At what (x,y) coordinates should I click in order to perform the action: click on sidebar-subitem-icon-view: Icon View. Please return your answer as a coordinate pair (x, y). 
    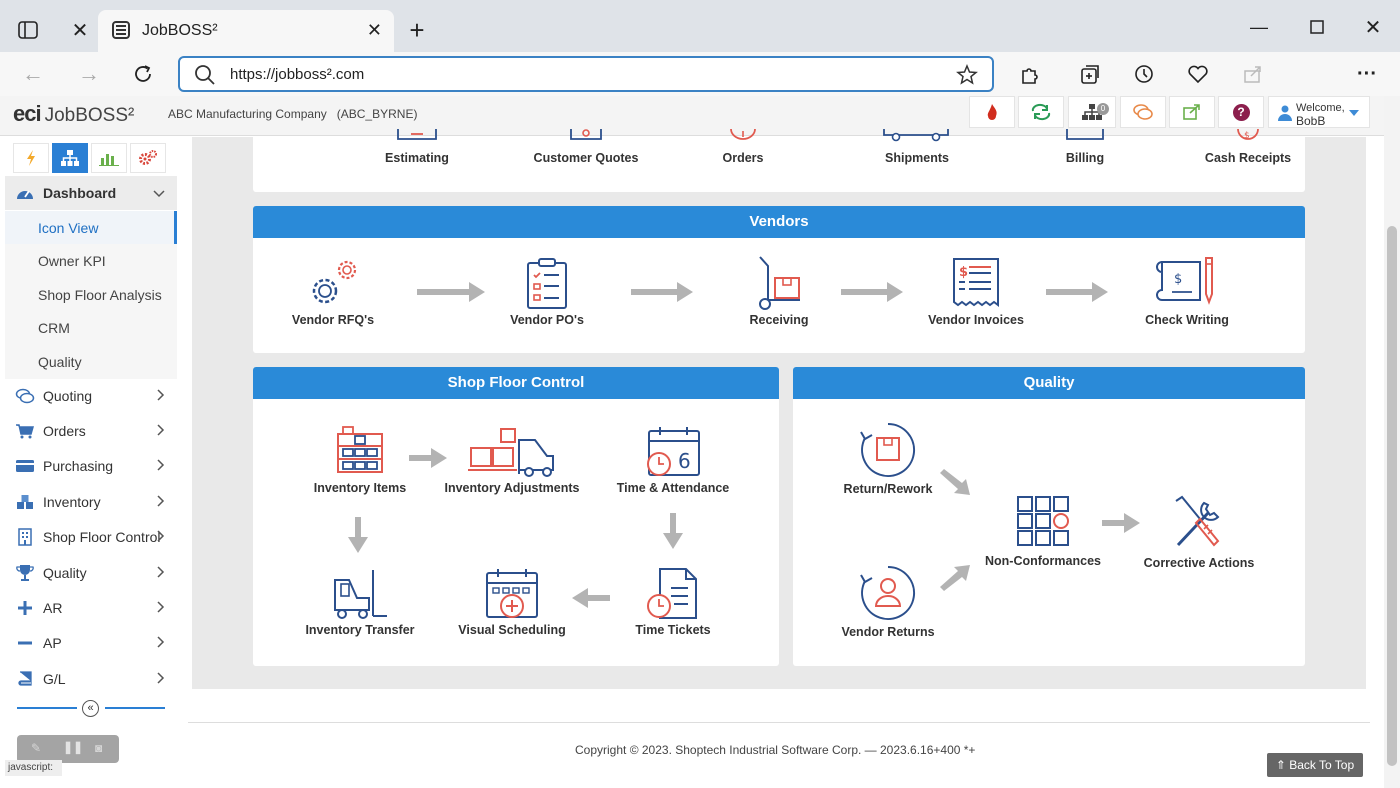
    Looking at the image, I should click on (91, 228).